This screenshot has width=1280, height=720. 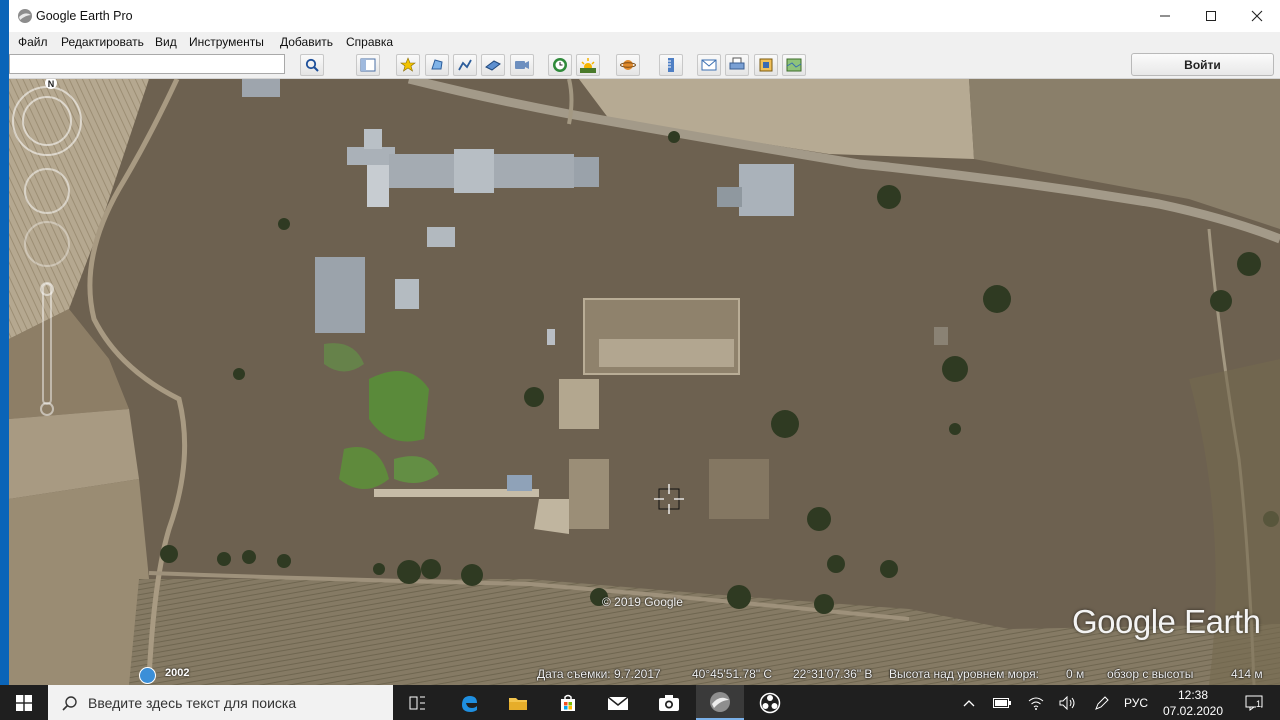 I want to click on mail-icon, so click(x=618, y=702).